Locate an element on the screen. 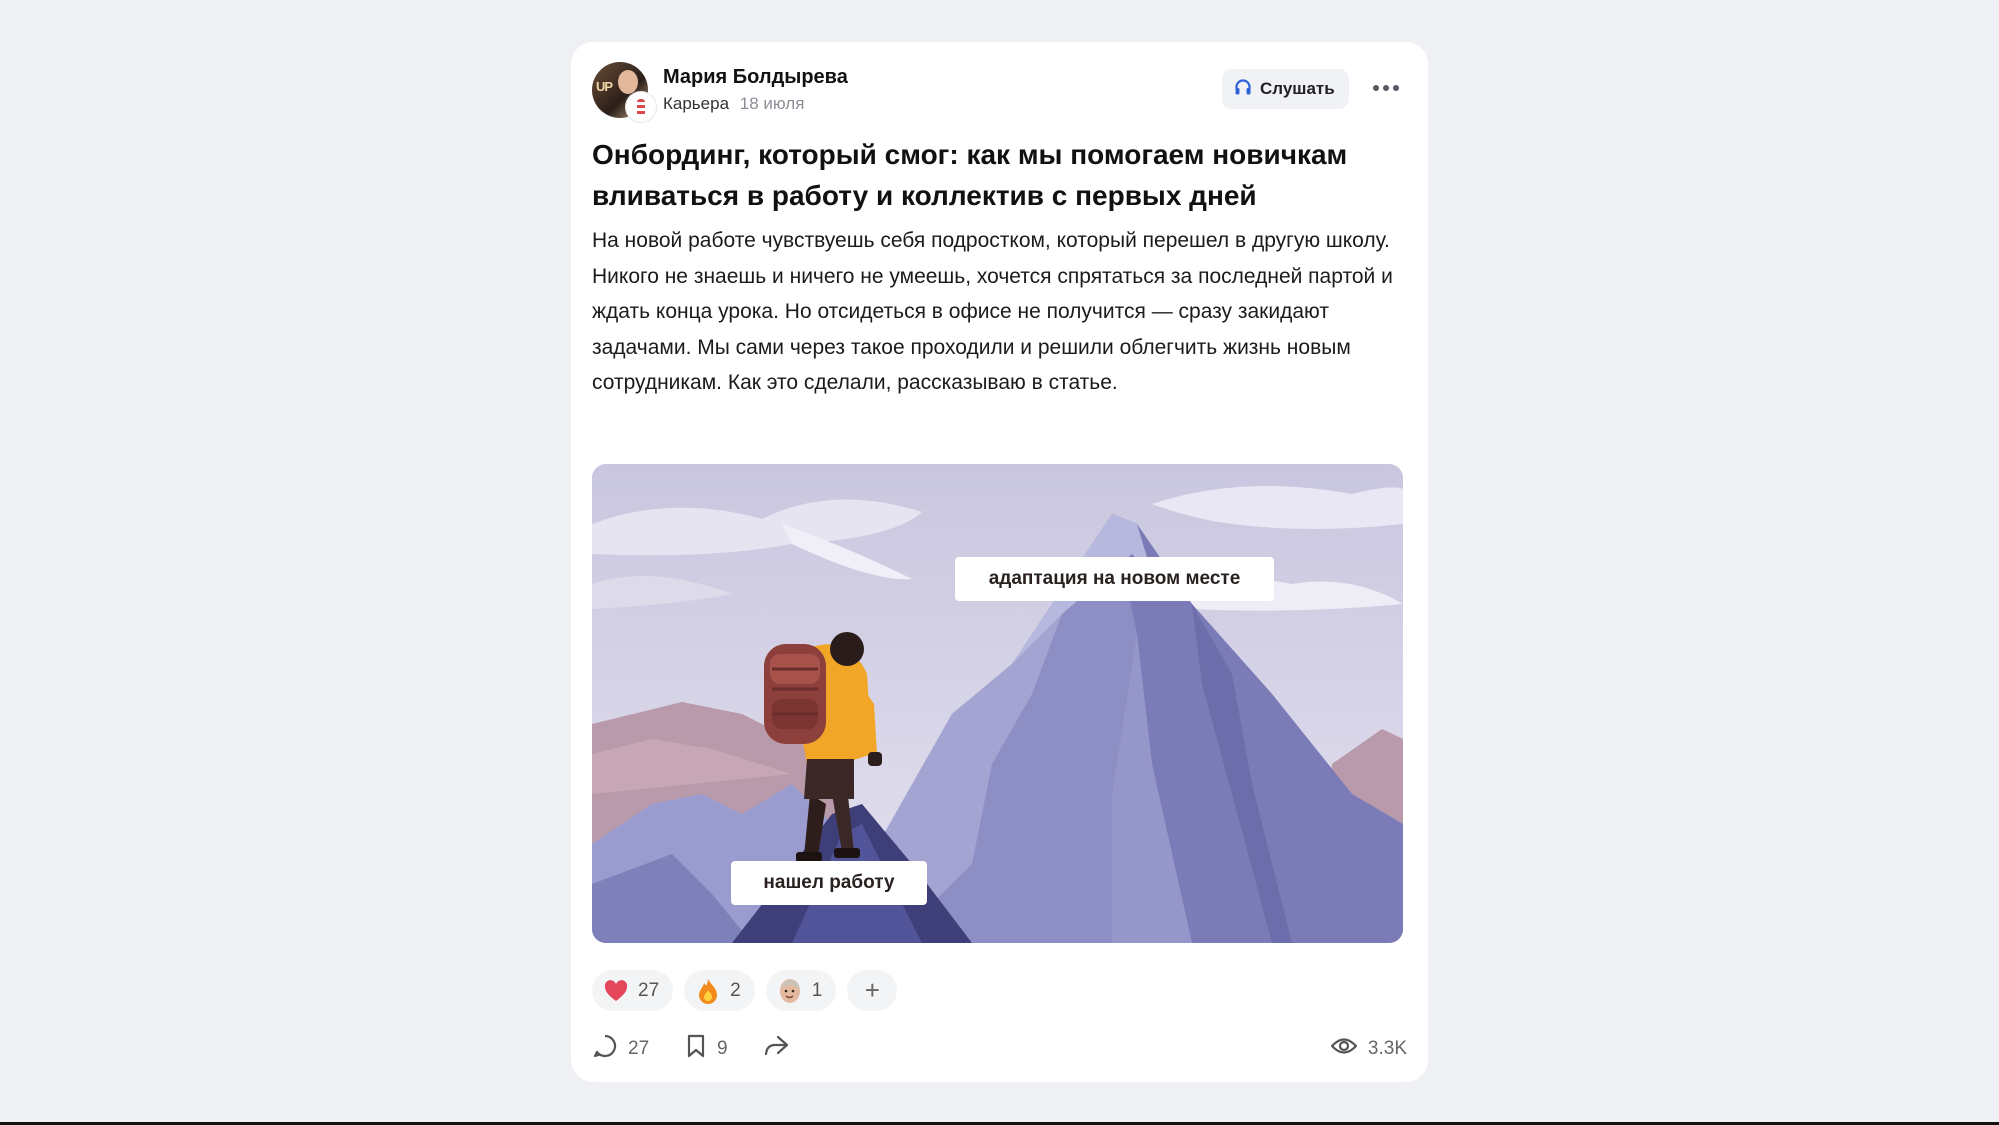  views-count: 3.3K is located at coordinates (1387, 1048).